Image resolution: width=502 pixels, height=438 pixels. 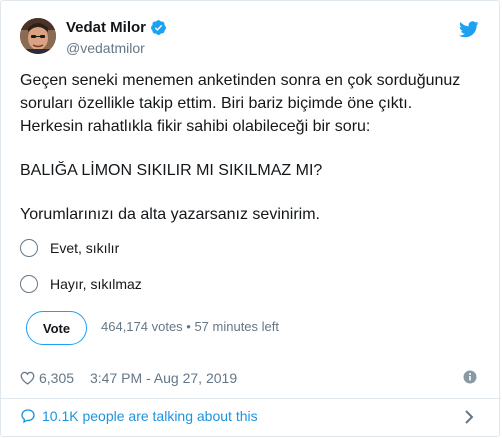 What do you see at coordinates (190, 326) in the screenshot?
I see `poll-votes-meta: 464,174 votes • 57 minutes left` at bounding box center [190, 326].